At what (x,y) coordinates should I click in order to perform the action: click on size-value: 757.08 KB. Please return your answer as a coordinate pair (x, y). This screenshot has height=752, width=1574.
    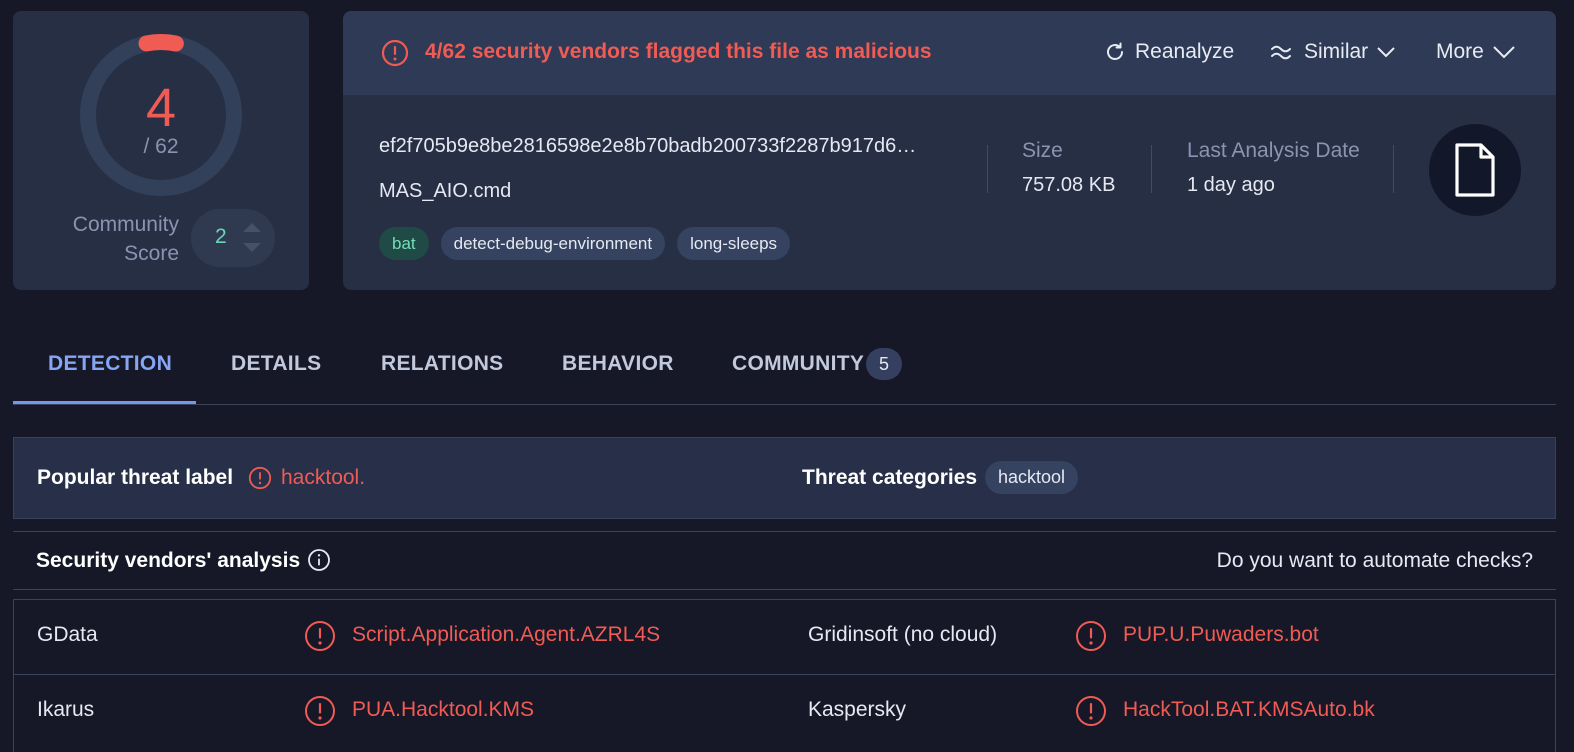
    Looking at the image, I should click on (1069, 185).